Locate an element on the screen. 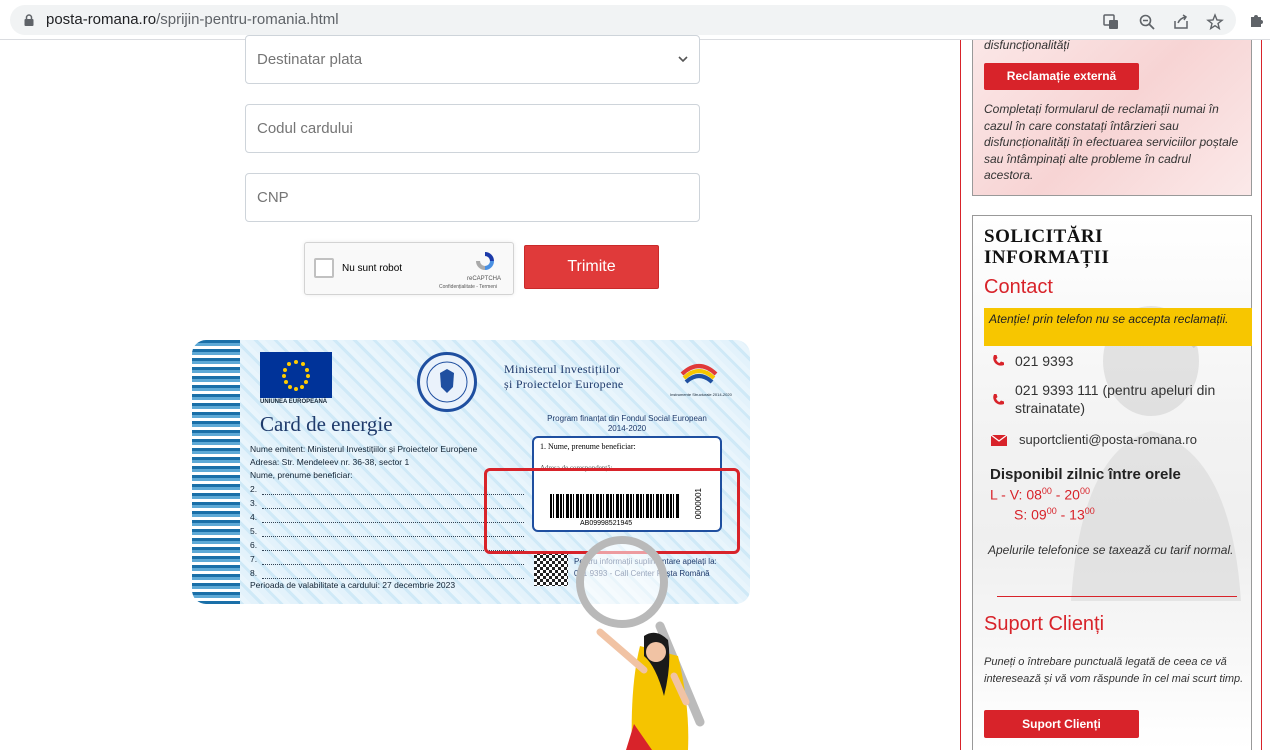  structural-instruments-logo-icon is located at coordinates (699, 374).